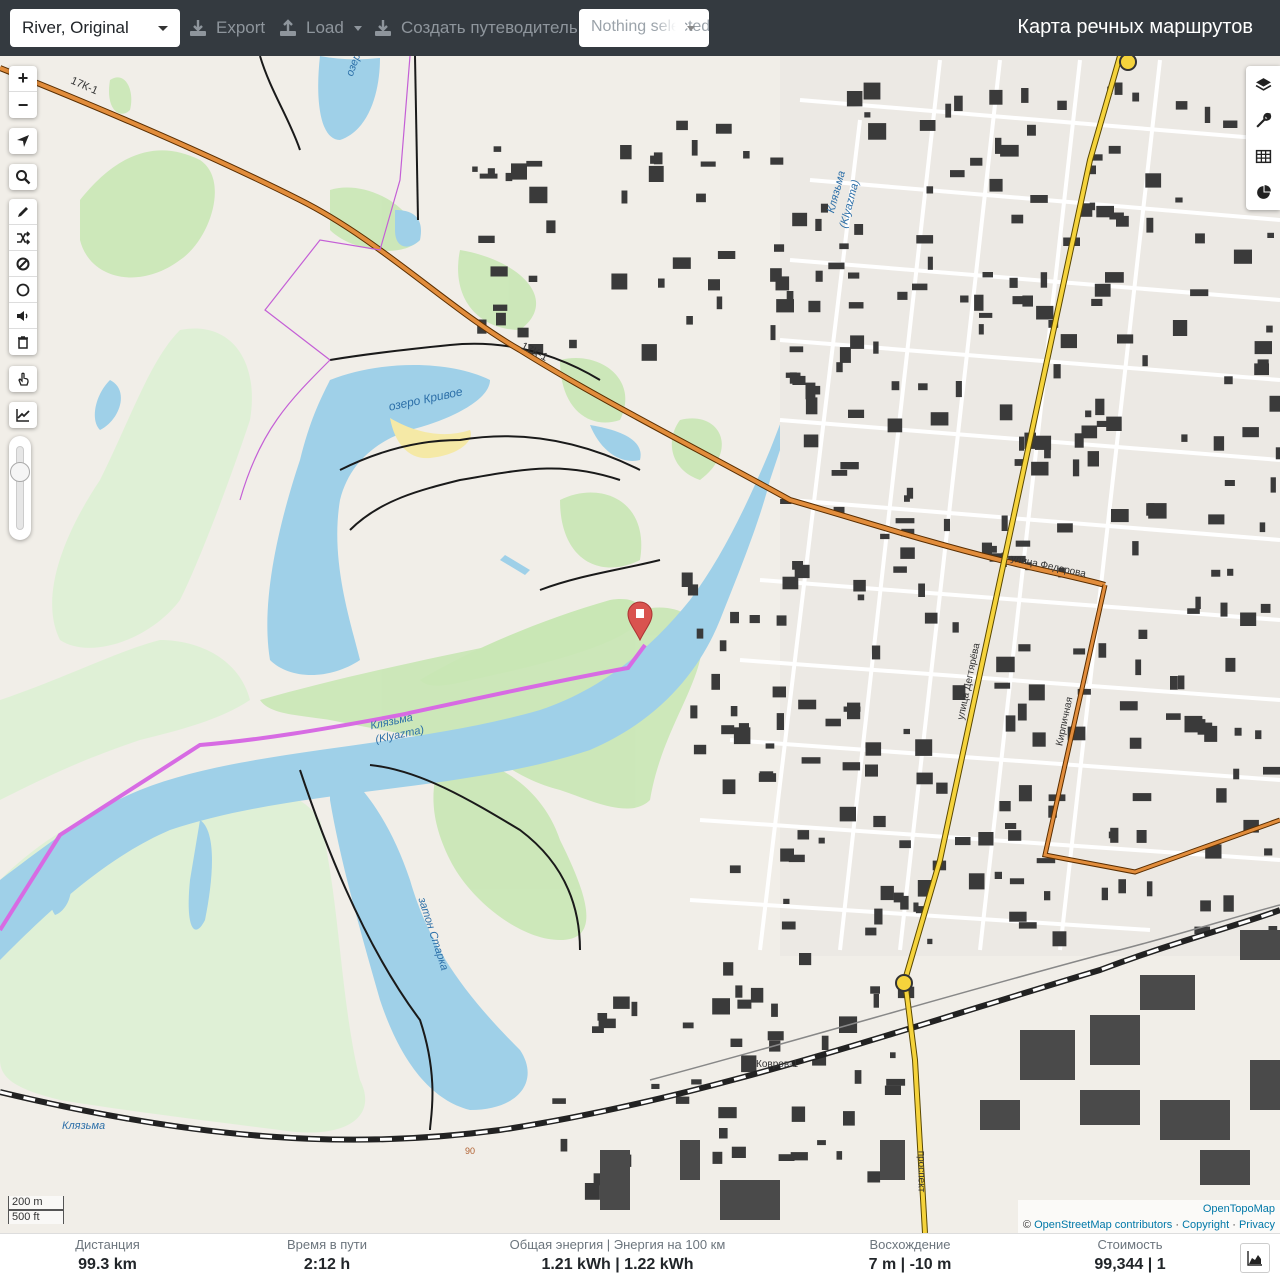 The width and height of the screenshot is (1280, 1280). Describe the element at coordinates (23, 79) in the screenshot. I see `zoom-in-button: +` at that location.